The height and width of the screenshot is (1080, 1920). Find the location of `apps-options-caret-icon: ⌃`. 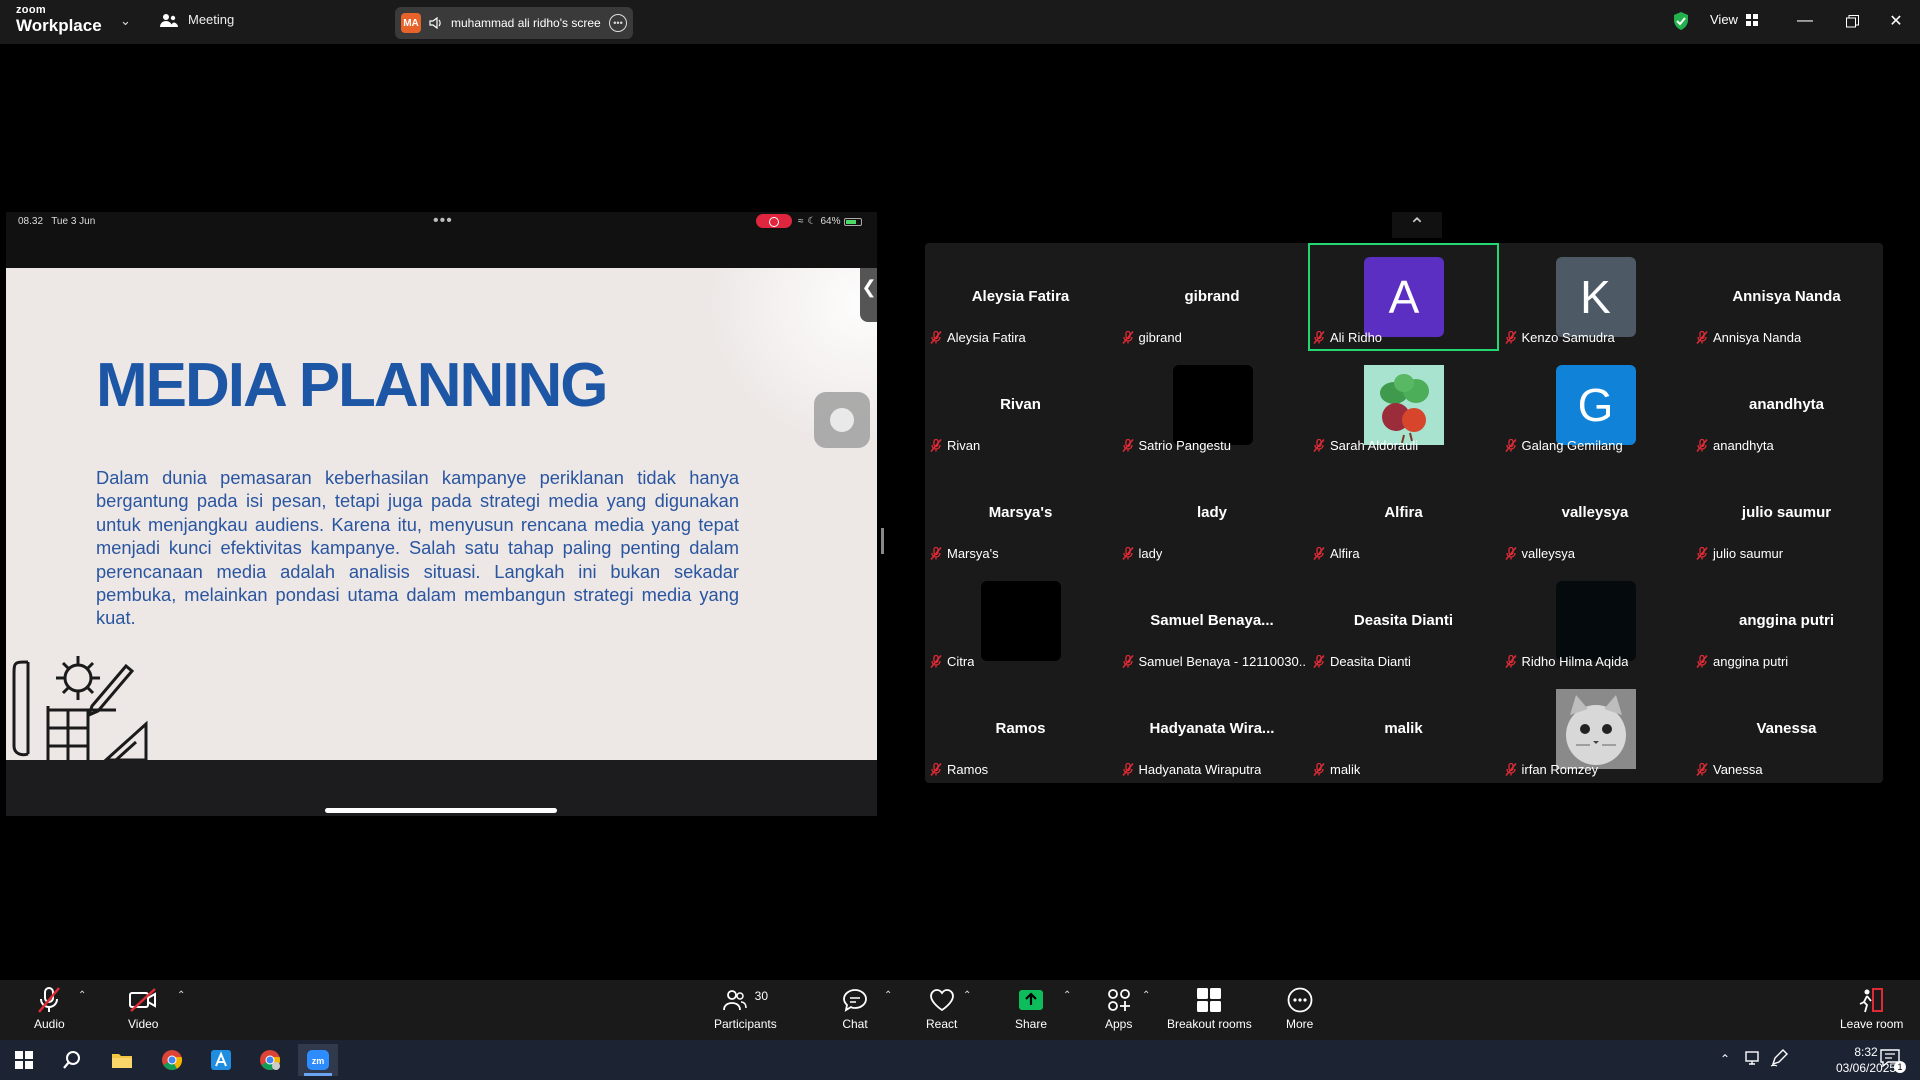

apps-options-caret-icon: ⌃ is located at coordinates (1146, 995).